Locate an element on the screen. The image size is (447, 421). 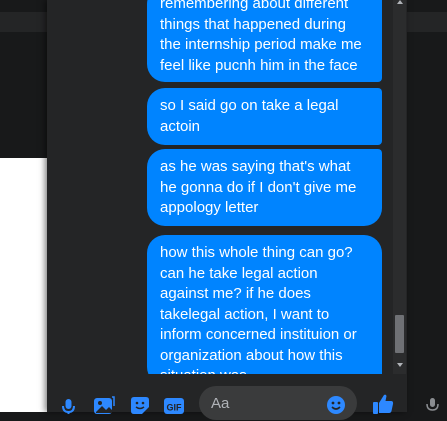
thumbs-up-icon is located at coordinates (383, 404).